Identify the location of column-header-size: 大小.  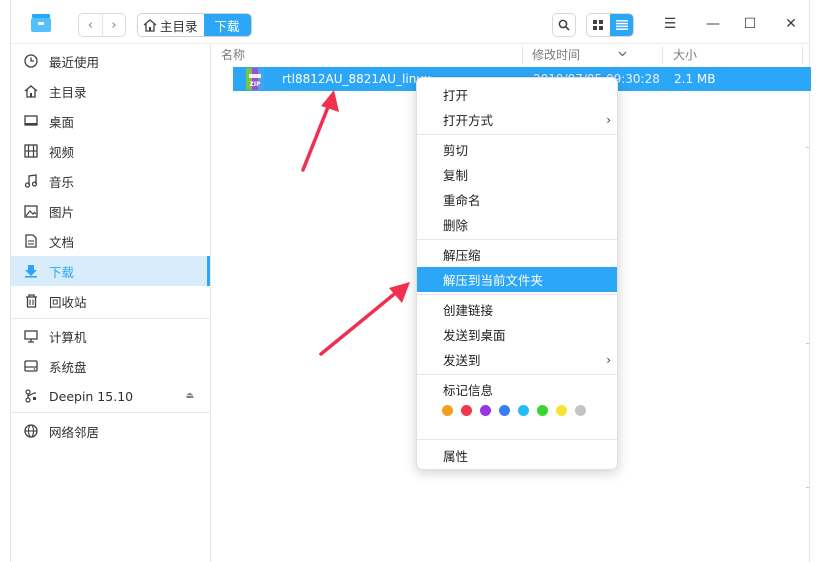
(685, 54).